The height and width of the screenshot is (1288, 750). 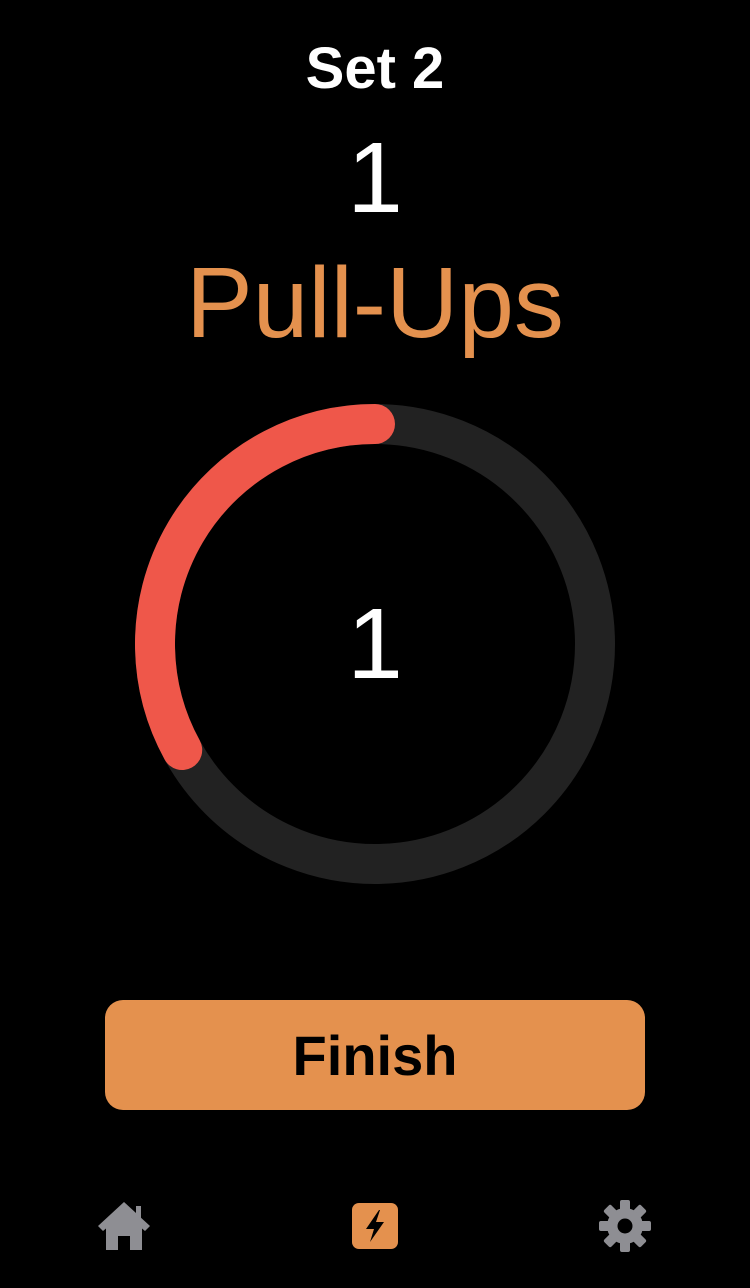 I want to click on tab-workout, so click(x=375, y=1226).